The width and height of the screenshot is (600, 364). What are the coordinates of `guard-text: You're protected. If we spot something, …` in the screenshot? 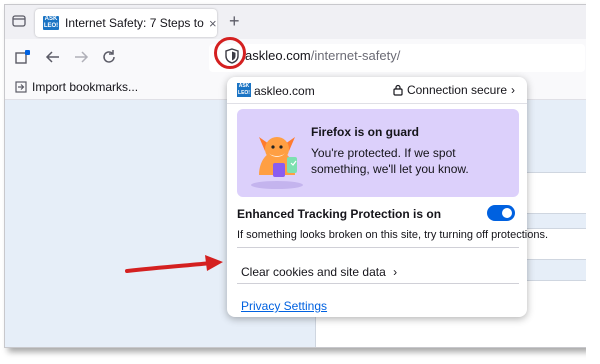 It's located at (390, 161).